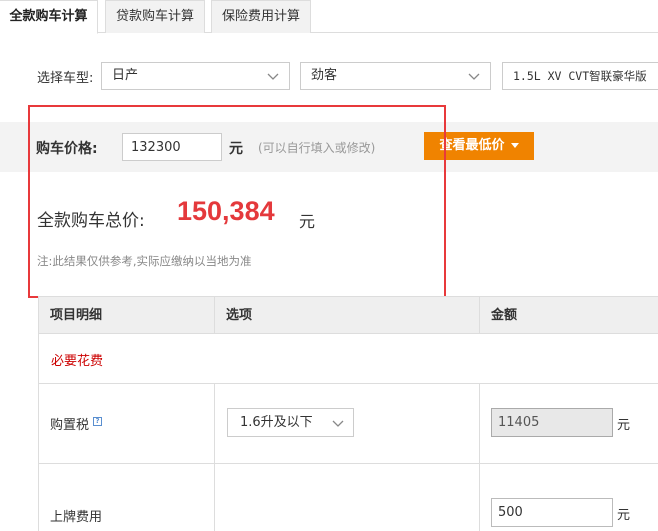  What do you see at coordinates (236, 149) in the screenshot?
I see `price-unit: 元` at bounding box center [236, 149].